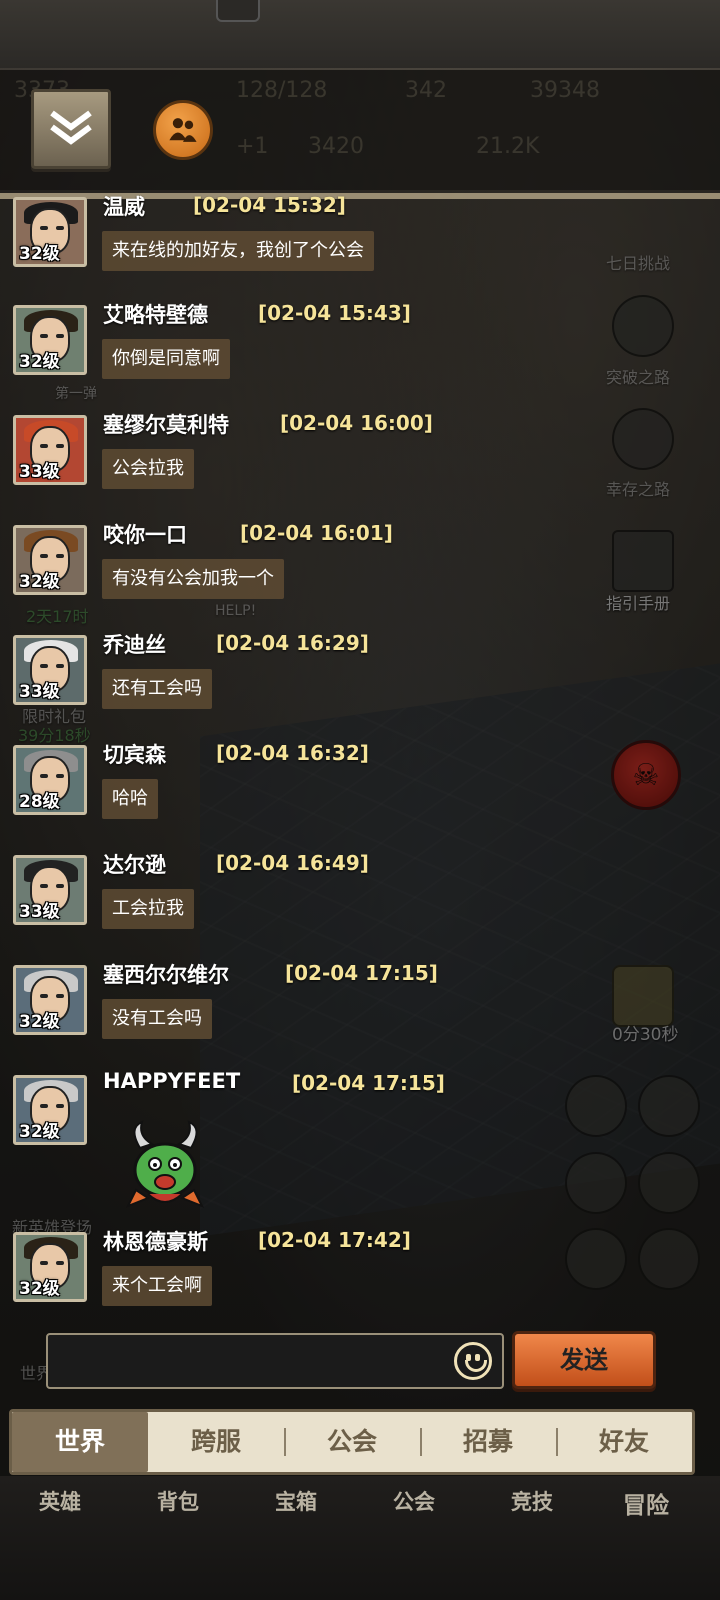 This screenshot has height=1600, width=720. Describe the element at coordinates (269, 205) in the screenshot. I see `message-timestamp: [02-04 15:32]` at that location.